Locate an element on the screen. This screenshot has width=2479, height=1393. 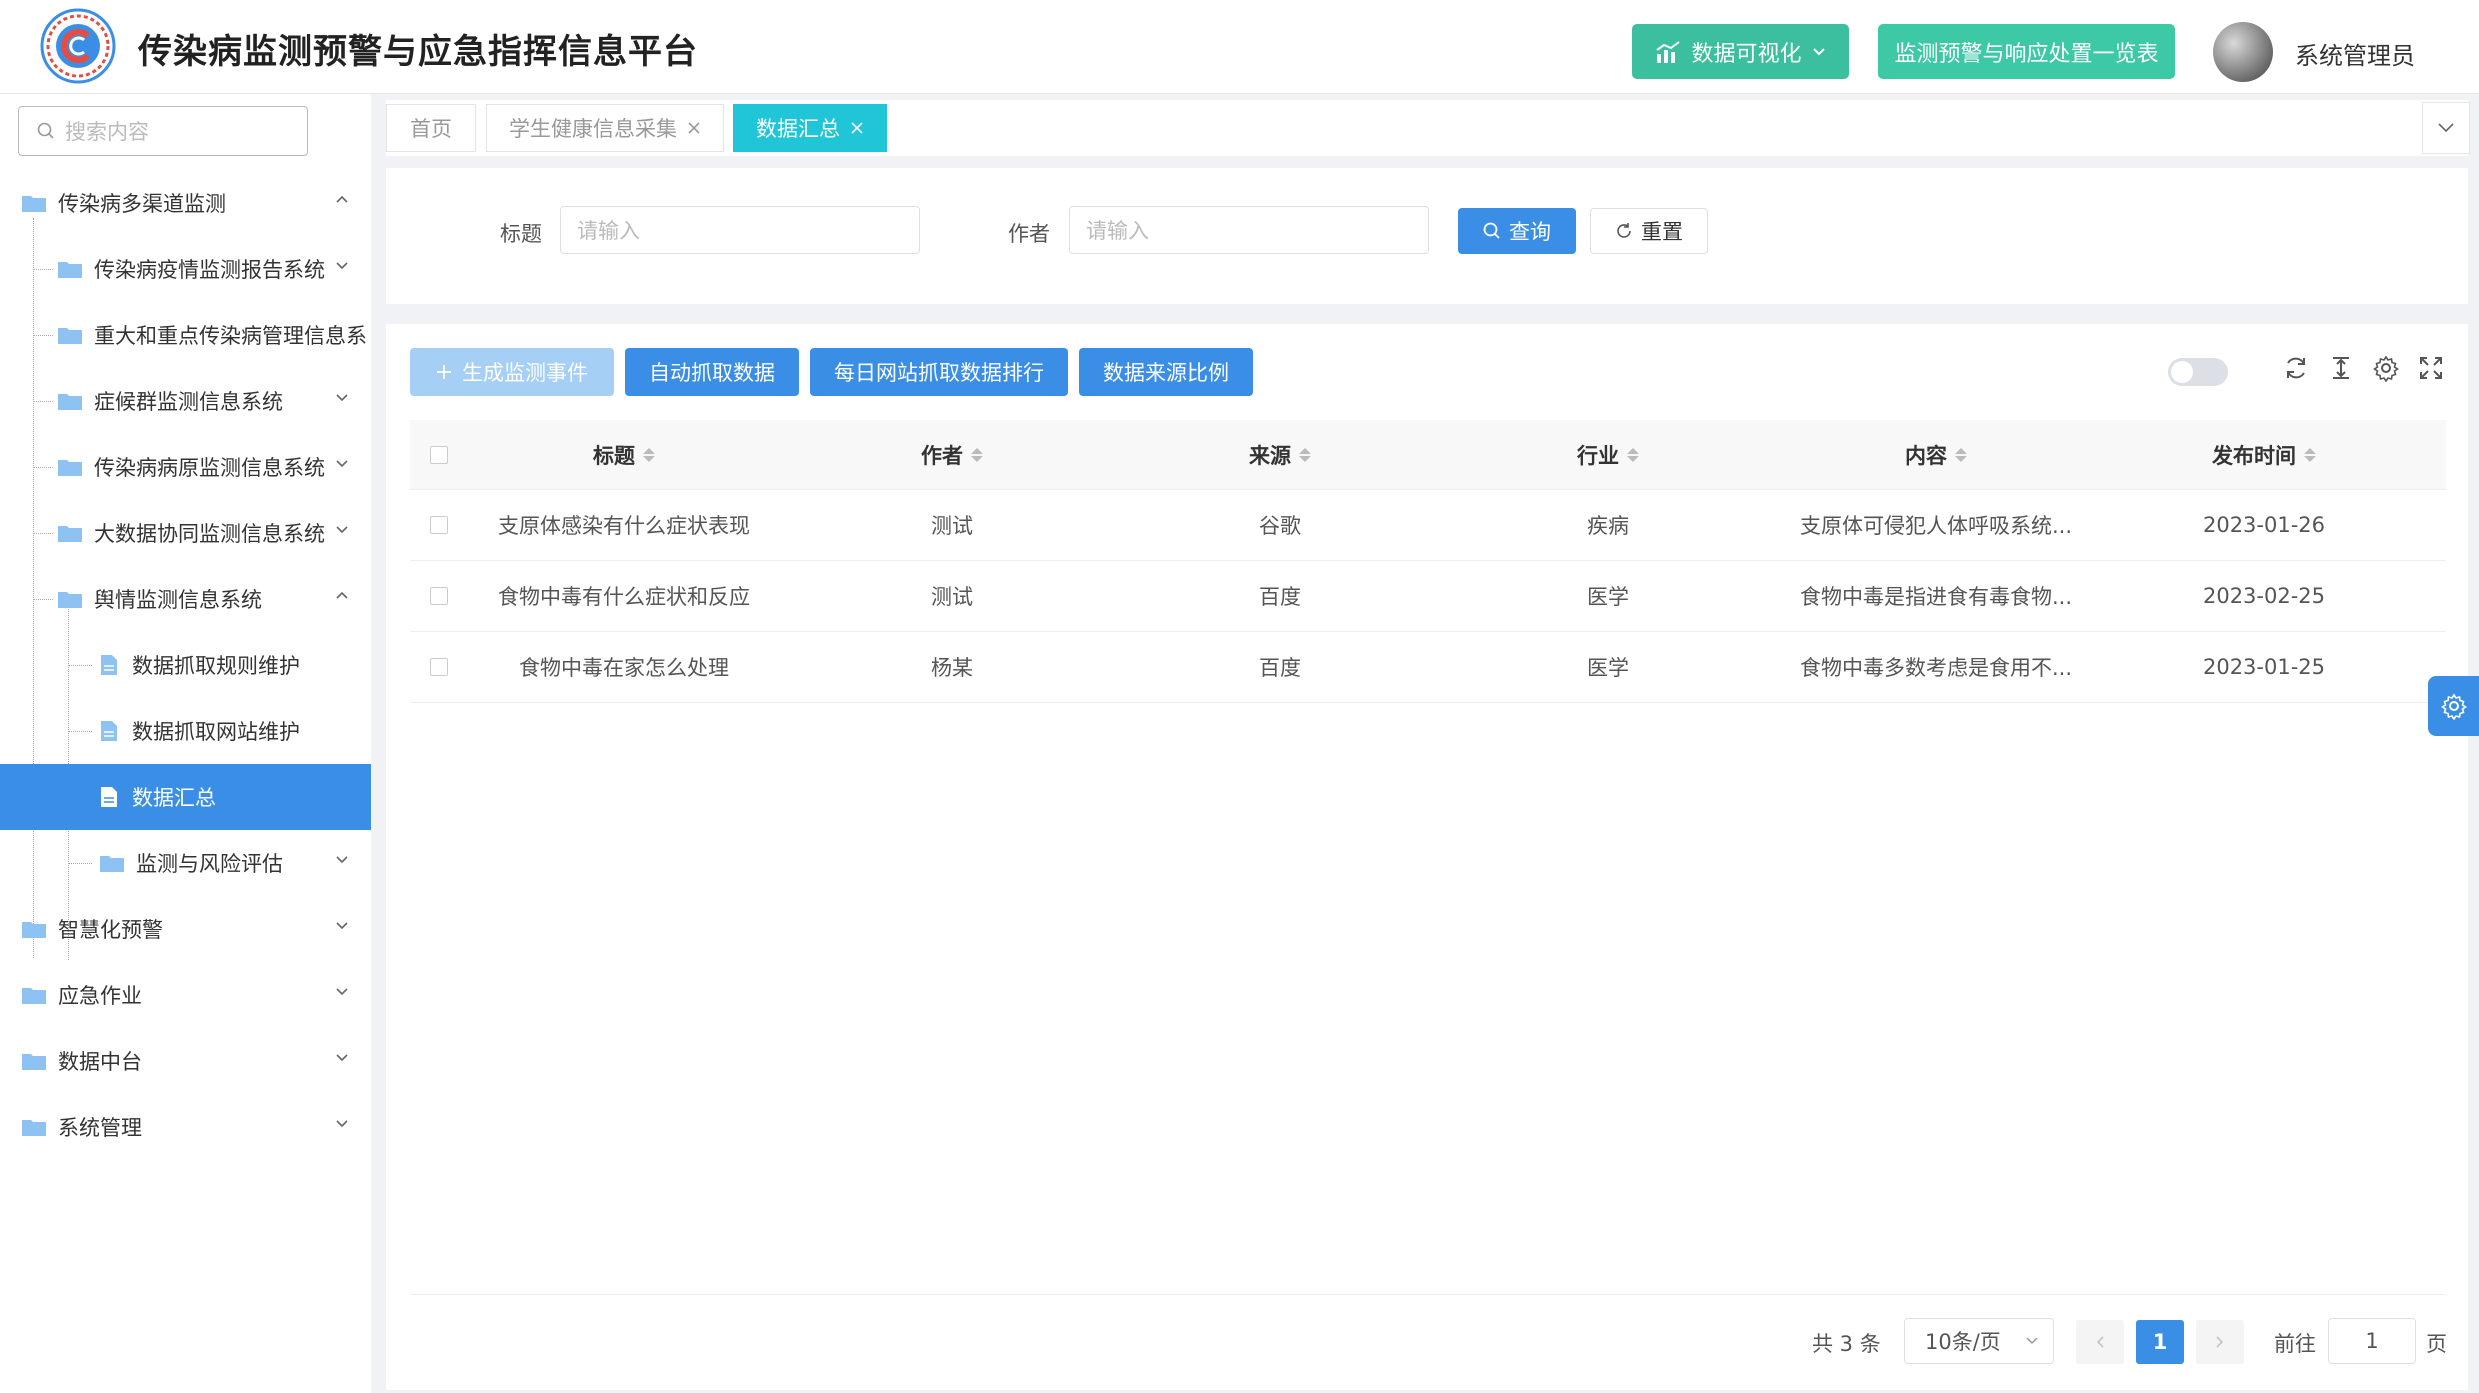
tab-home: 首页 is located at coordinates (431, 128).